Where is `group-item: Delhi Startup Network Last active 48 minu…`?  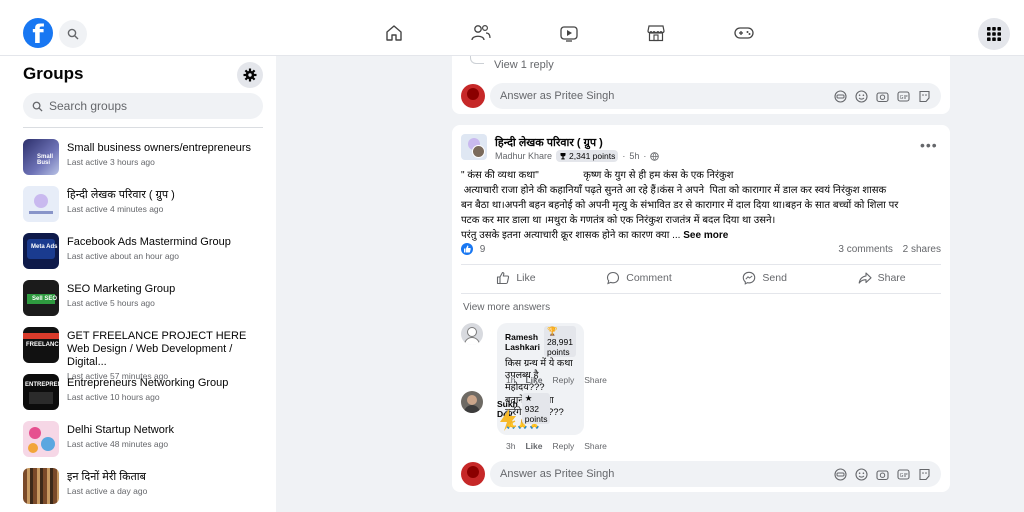 group-item: Delhi Startup Network Last active 48 minu… is located at coordinates (148, 441).